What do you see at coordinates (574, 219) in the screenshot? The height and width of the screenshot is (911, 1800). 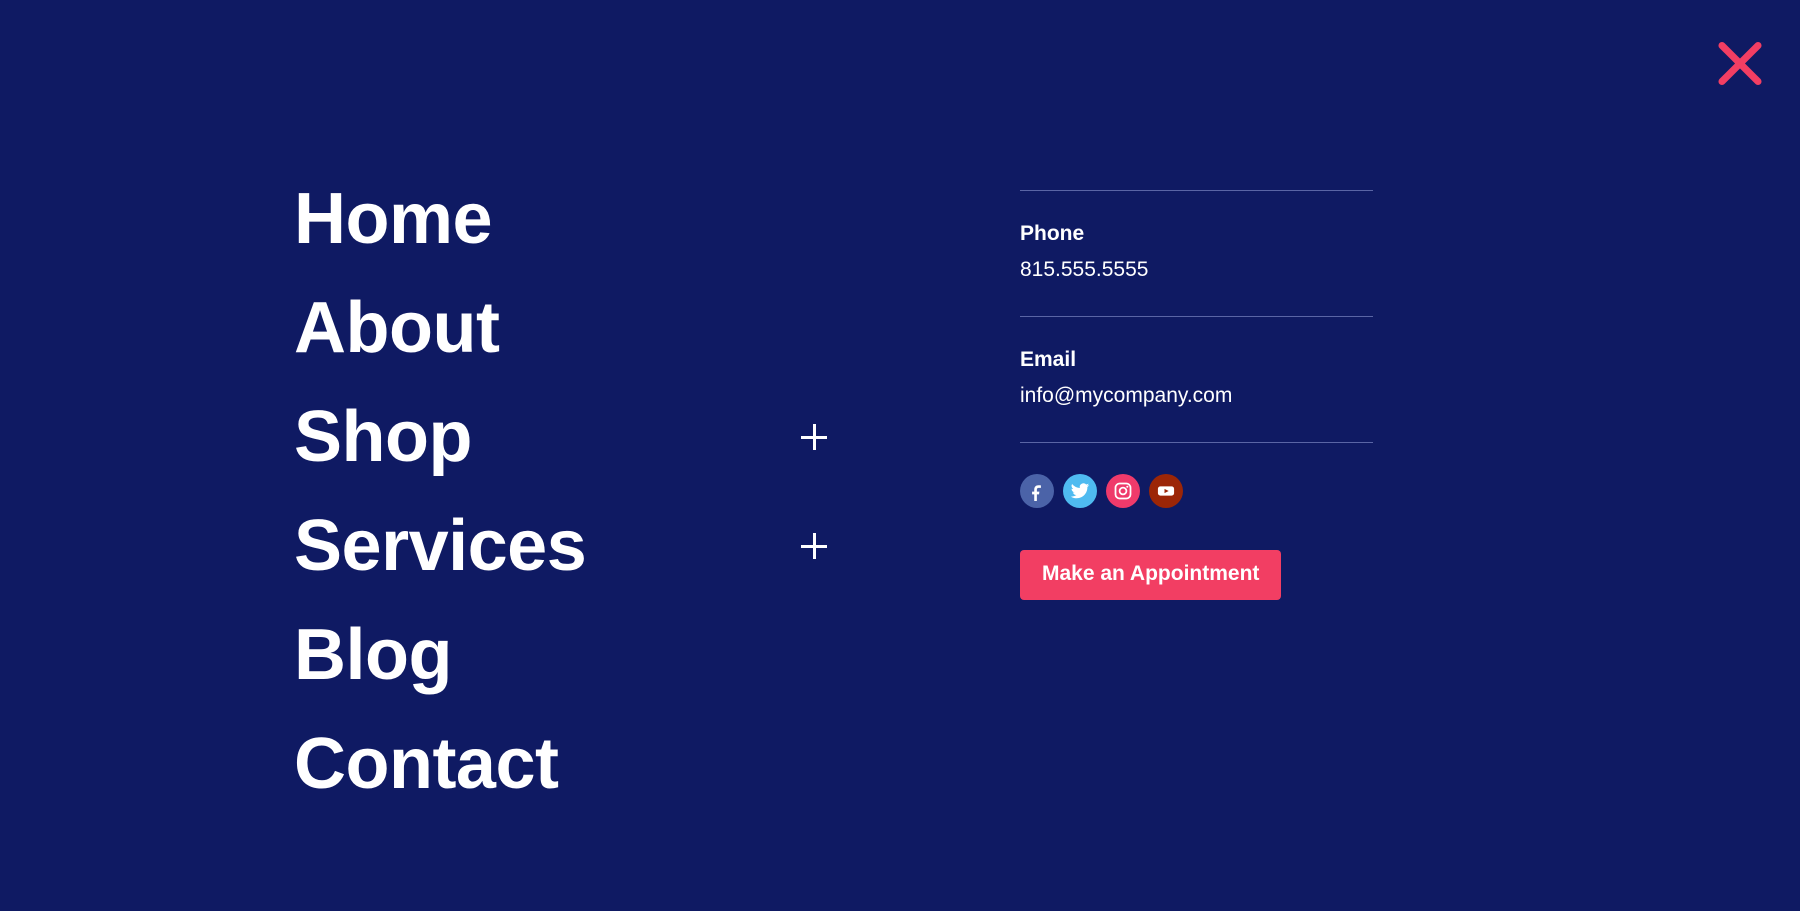 I see `nav-item-home: Home` at bounding box center [574, 219].